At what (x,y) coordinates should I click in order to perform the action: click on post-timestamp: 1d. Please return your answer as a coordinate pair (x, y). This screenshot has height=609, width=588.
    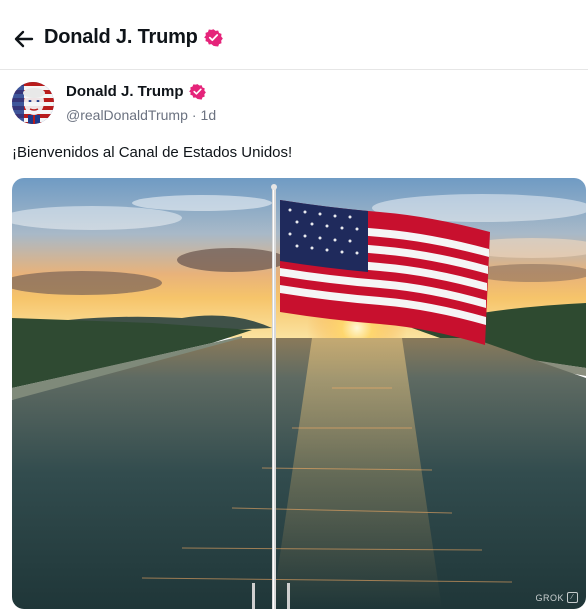
    Looking at the image, I should click on (209, 115).